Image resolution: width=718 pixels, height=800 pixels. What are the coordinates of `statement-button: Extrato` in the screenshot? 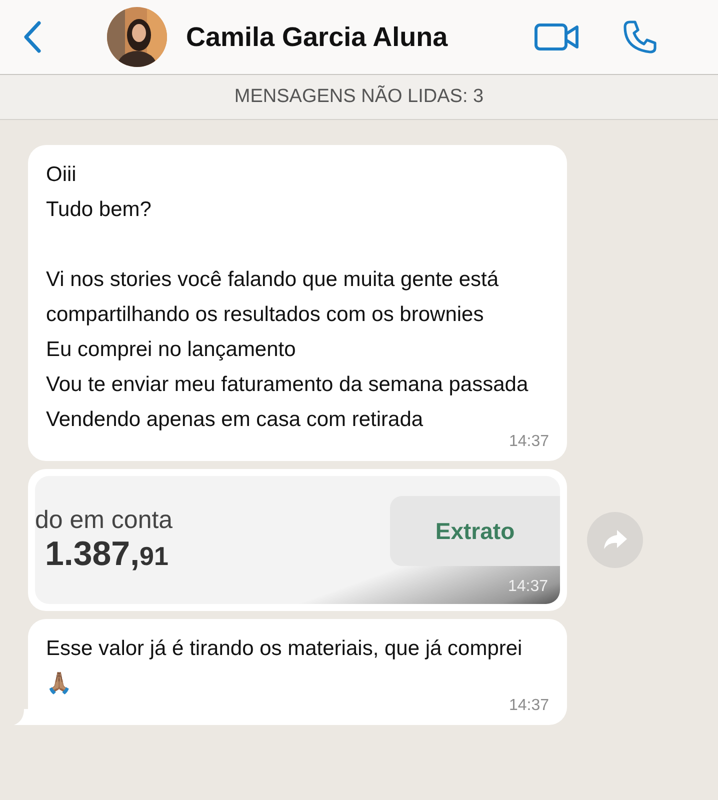 It's located at (475, 531).